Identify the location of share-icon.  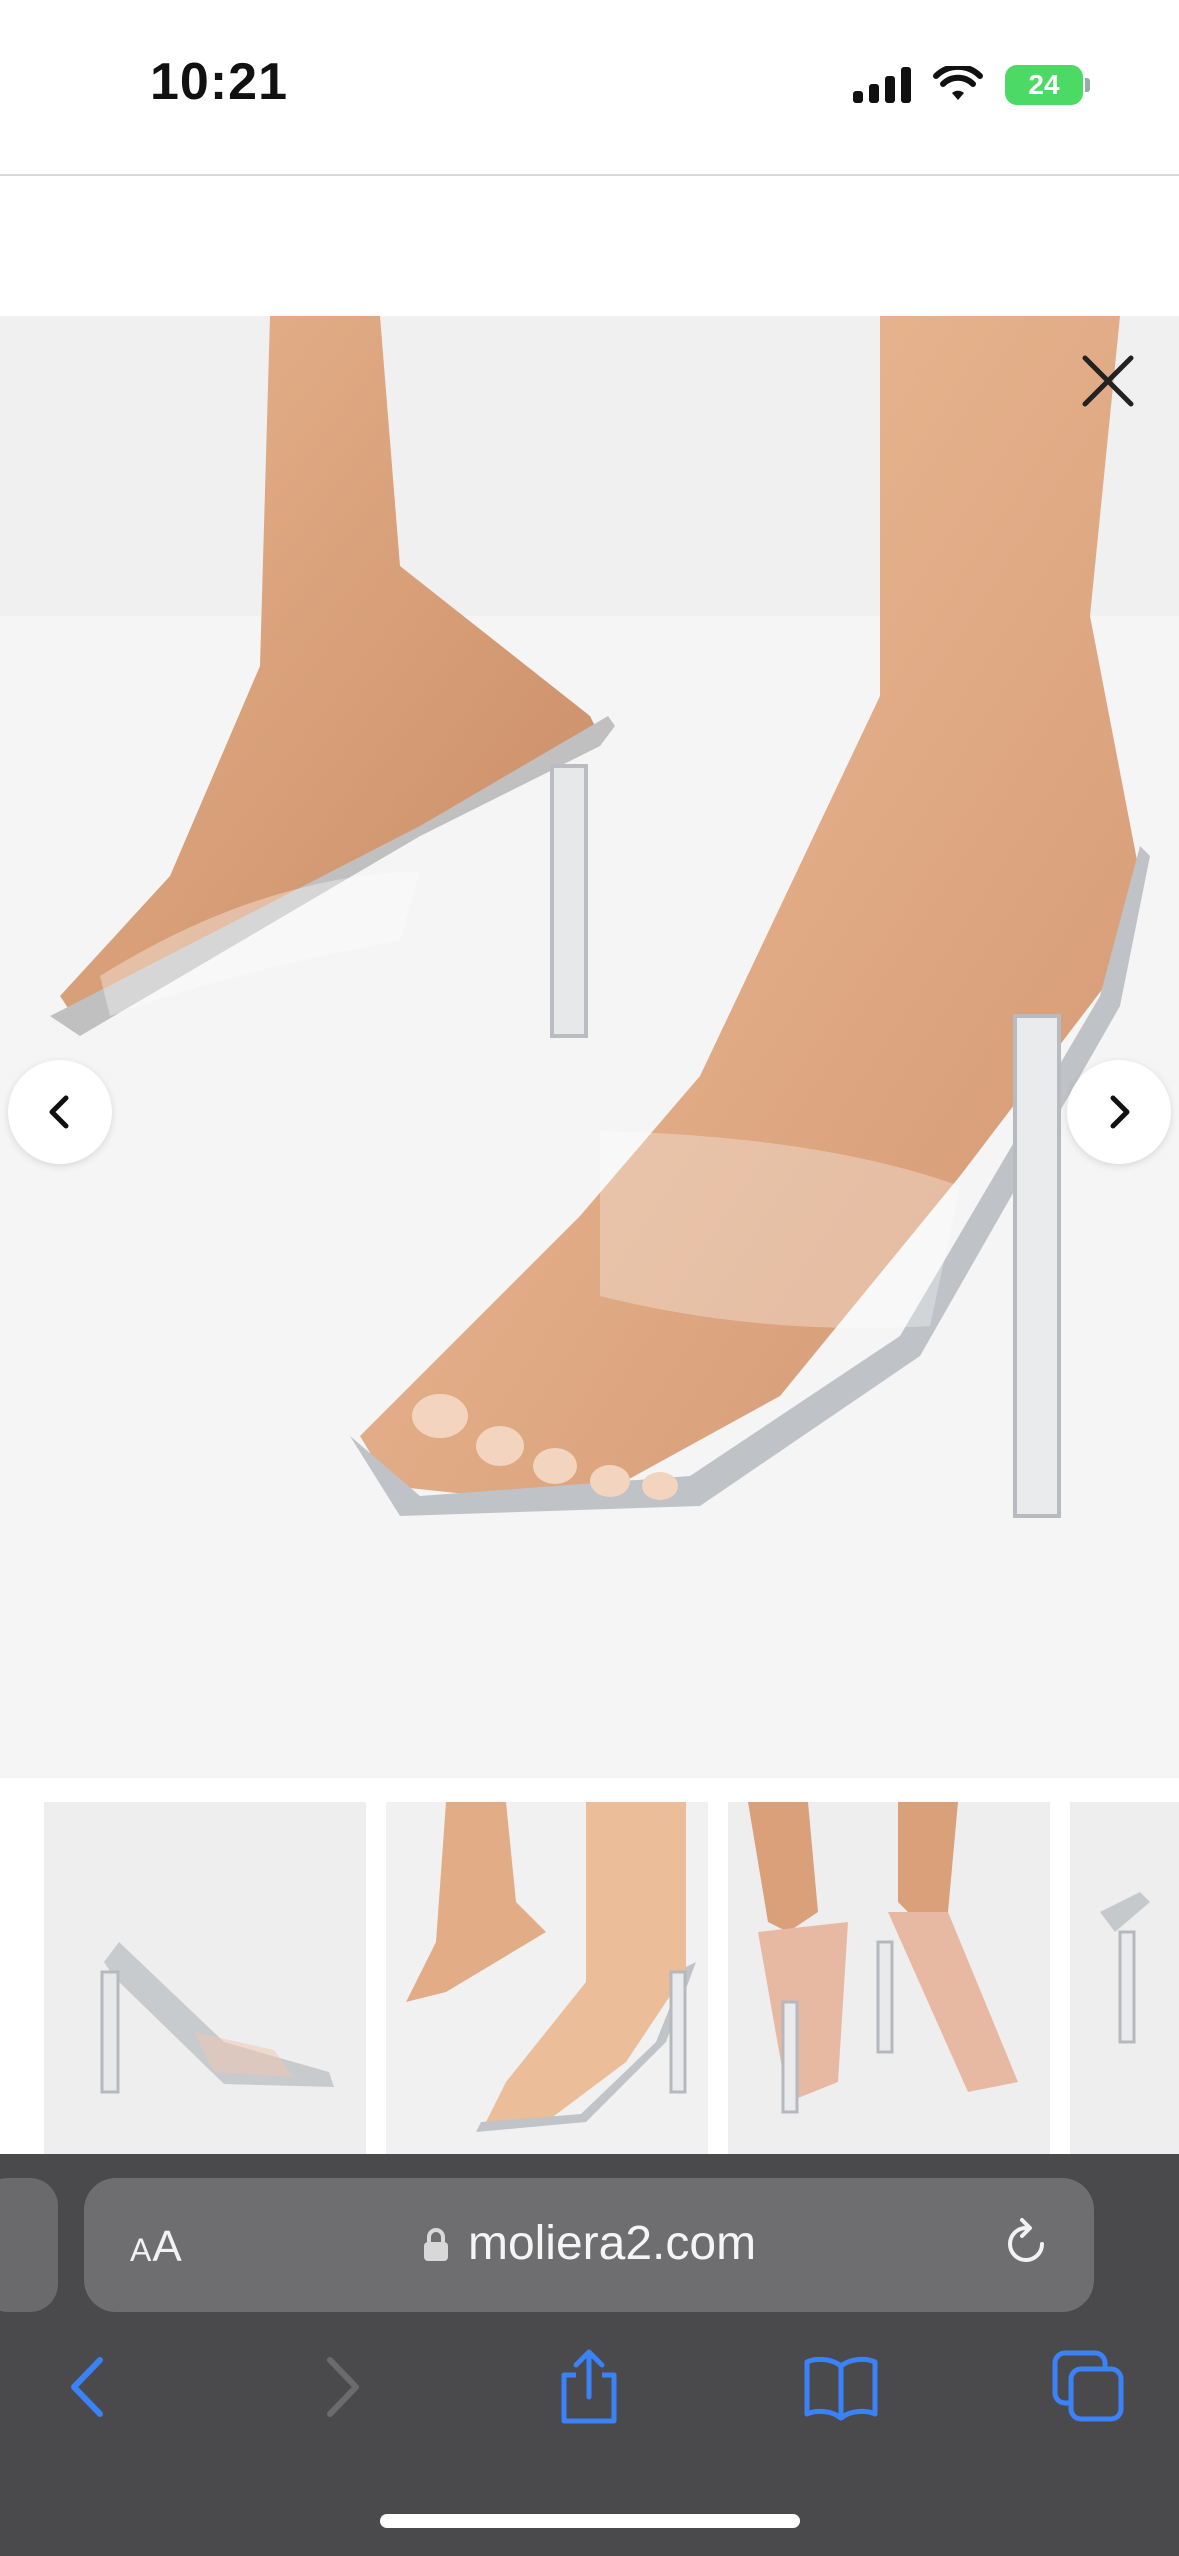
(589, 2386).